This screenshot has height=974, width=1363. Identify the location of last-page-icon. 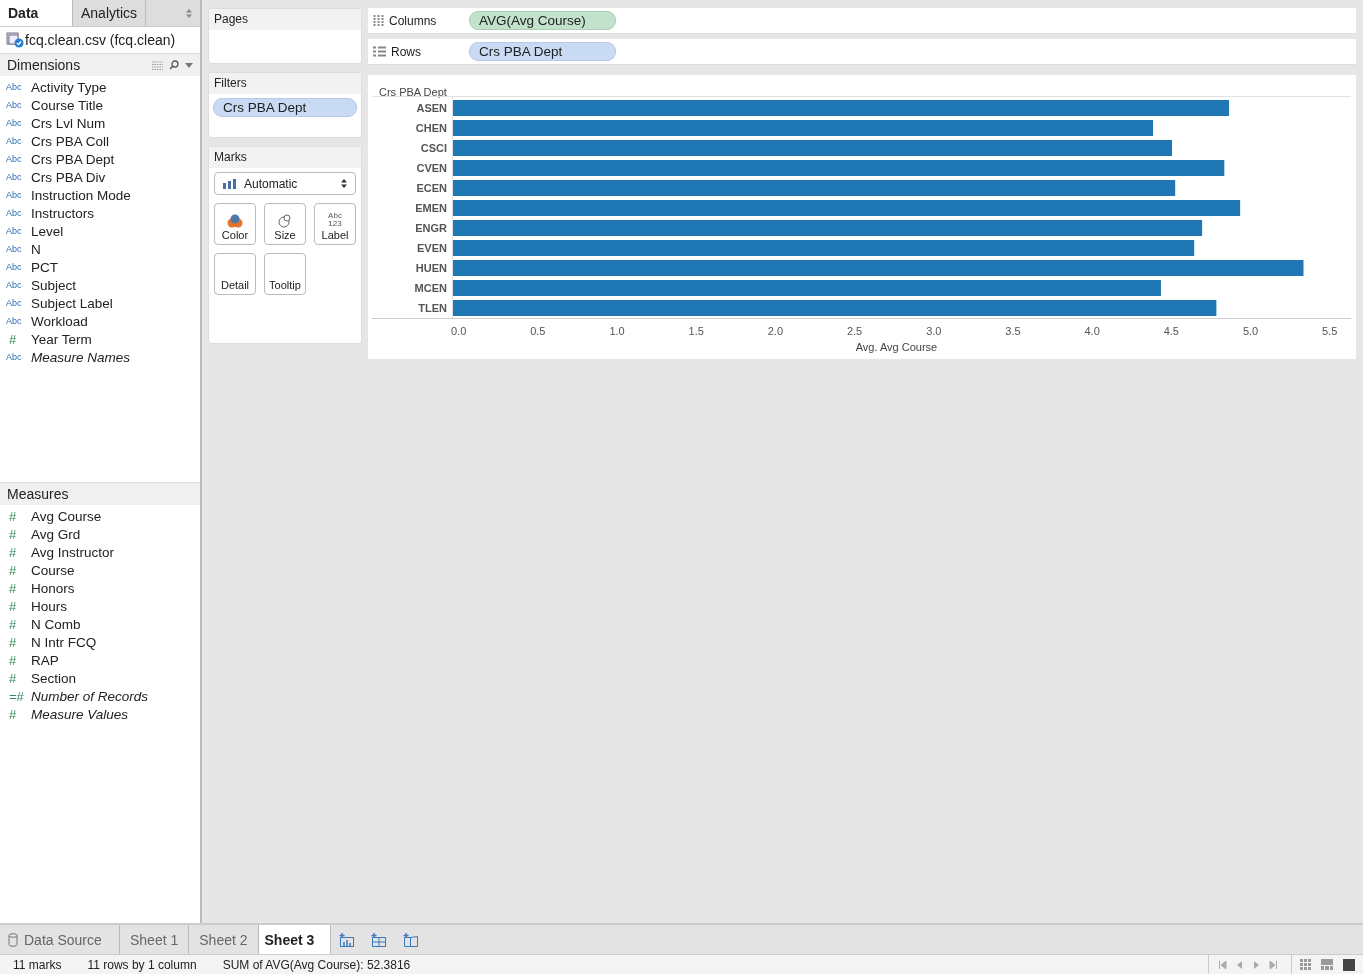
(1273, 964).